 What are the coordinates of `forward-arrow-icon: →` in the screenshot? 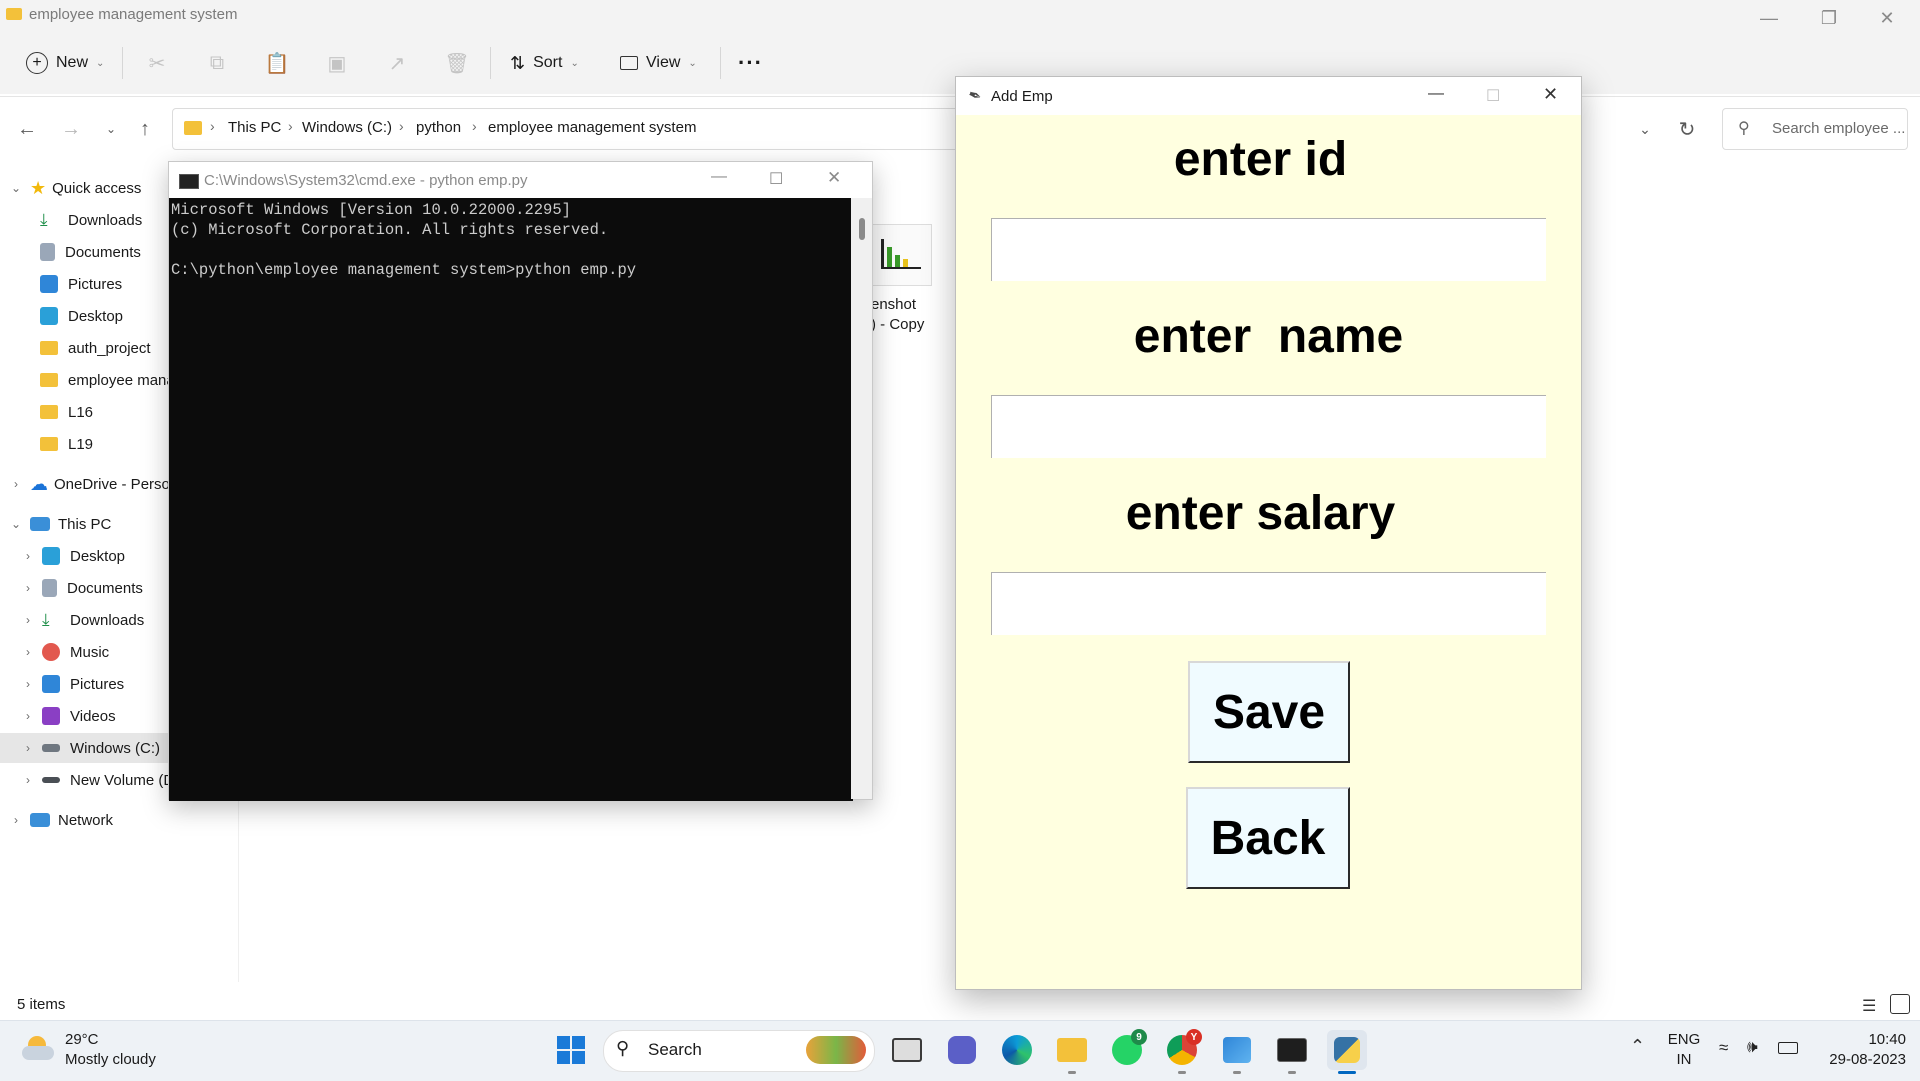 It's located at (71, 129).